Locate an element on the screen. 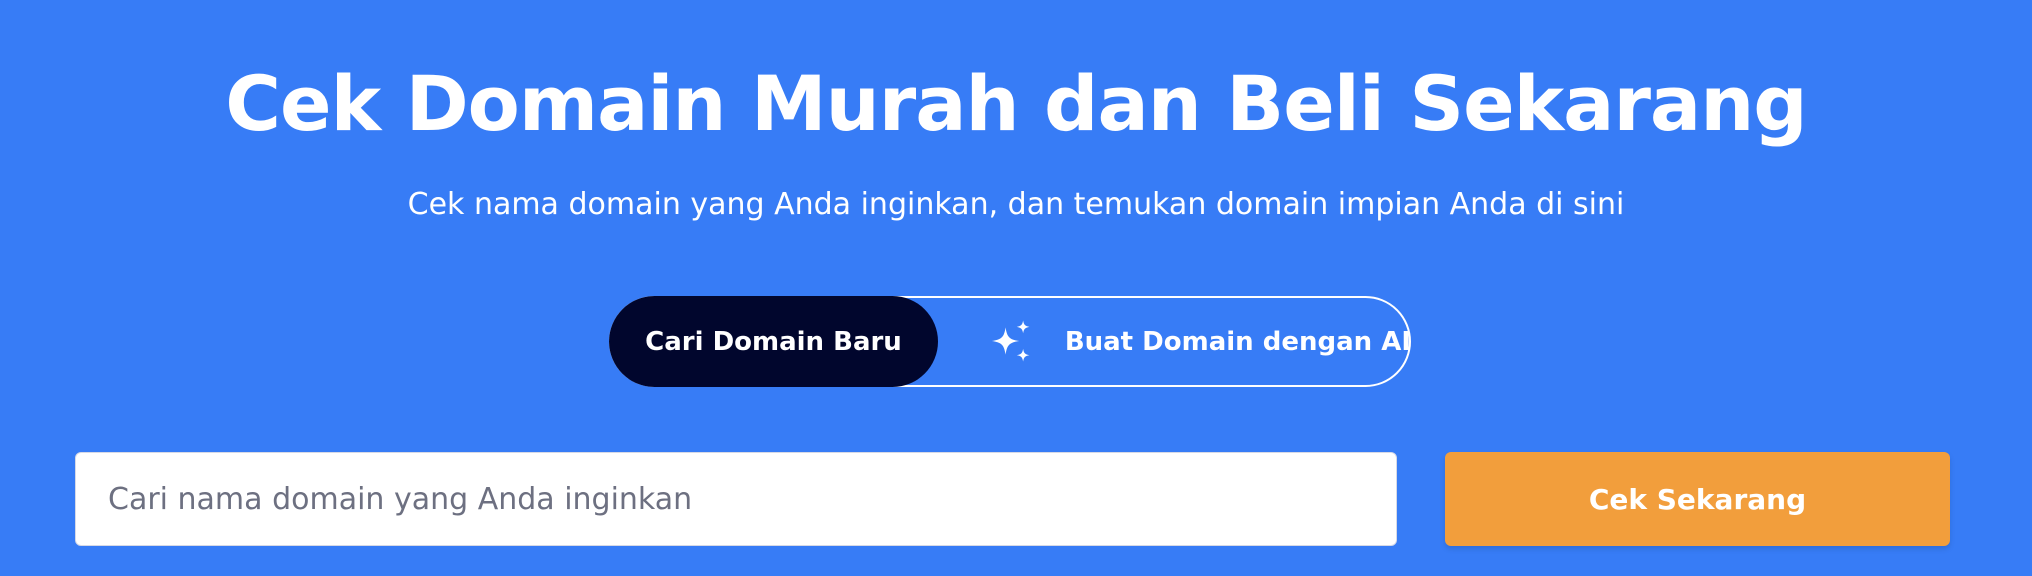 The height and width of the screenshot is (576, 2032). tab-cari-domain-baru: Cari Domain Baru is located at coordinates (773, 341).